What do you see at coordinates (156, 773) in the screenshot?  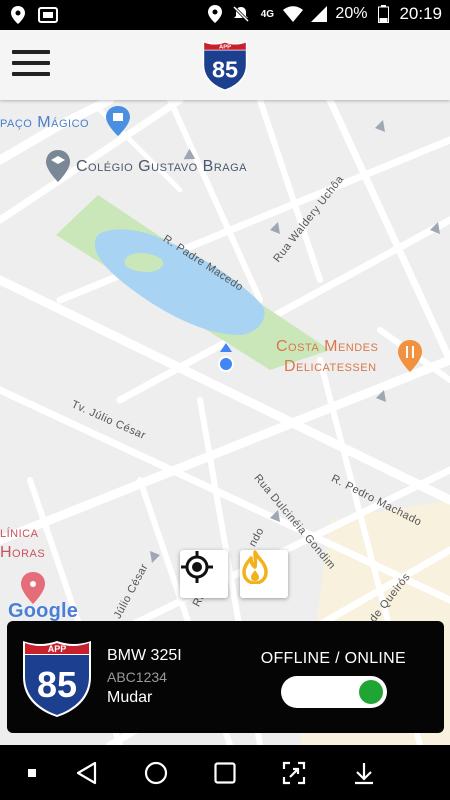 I see `home-icon` at bounding box center [156, 773].